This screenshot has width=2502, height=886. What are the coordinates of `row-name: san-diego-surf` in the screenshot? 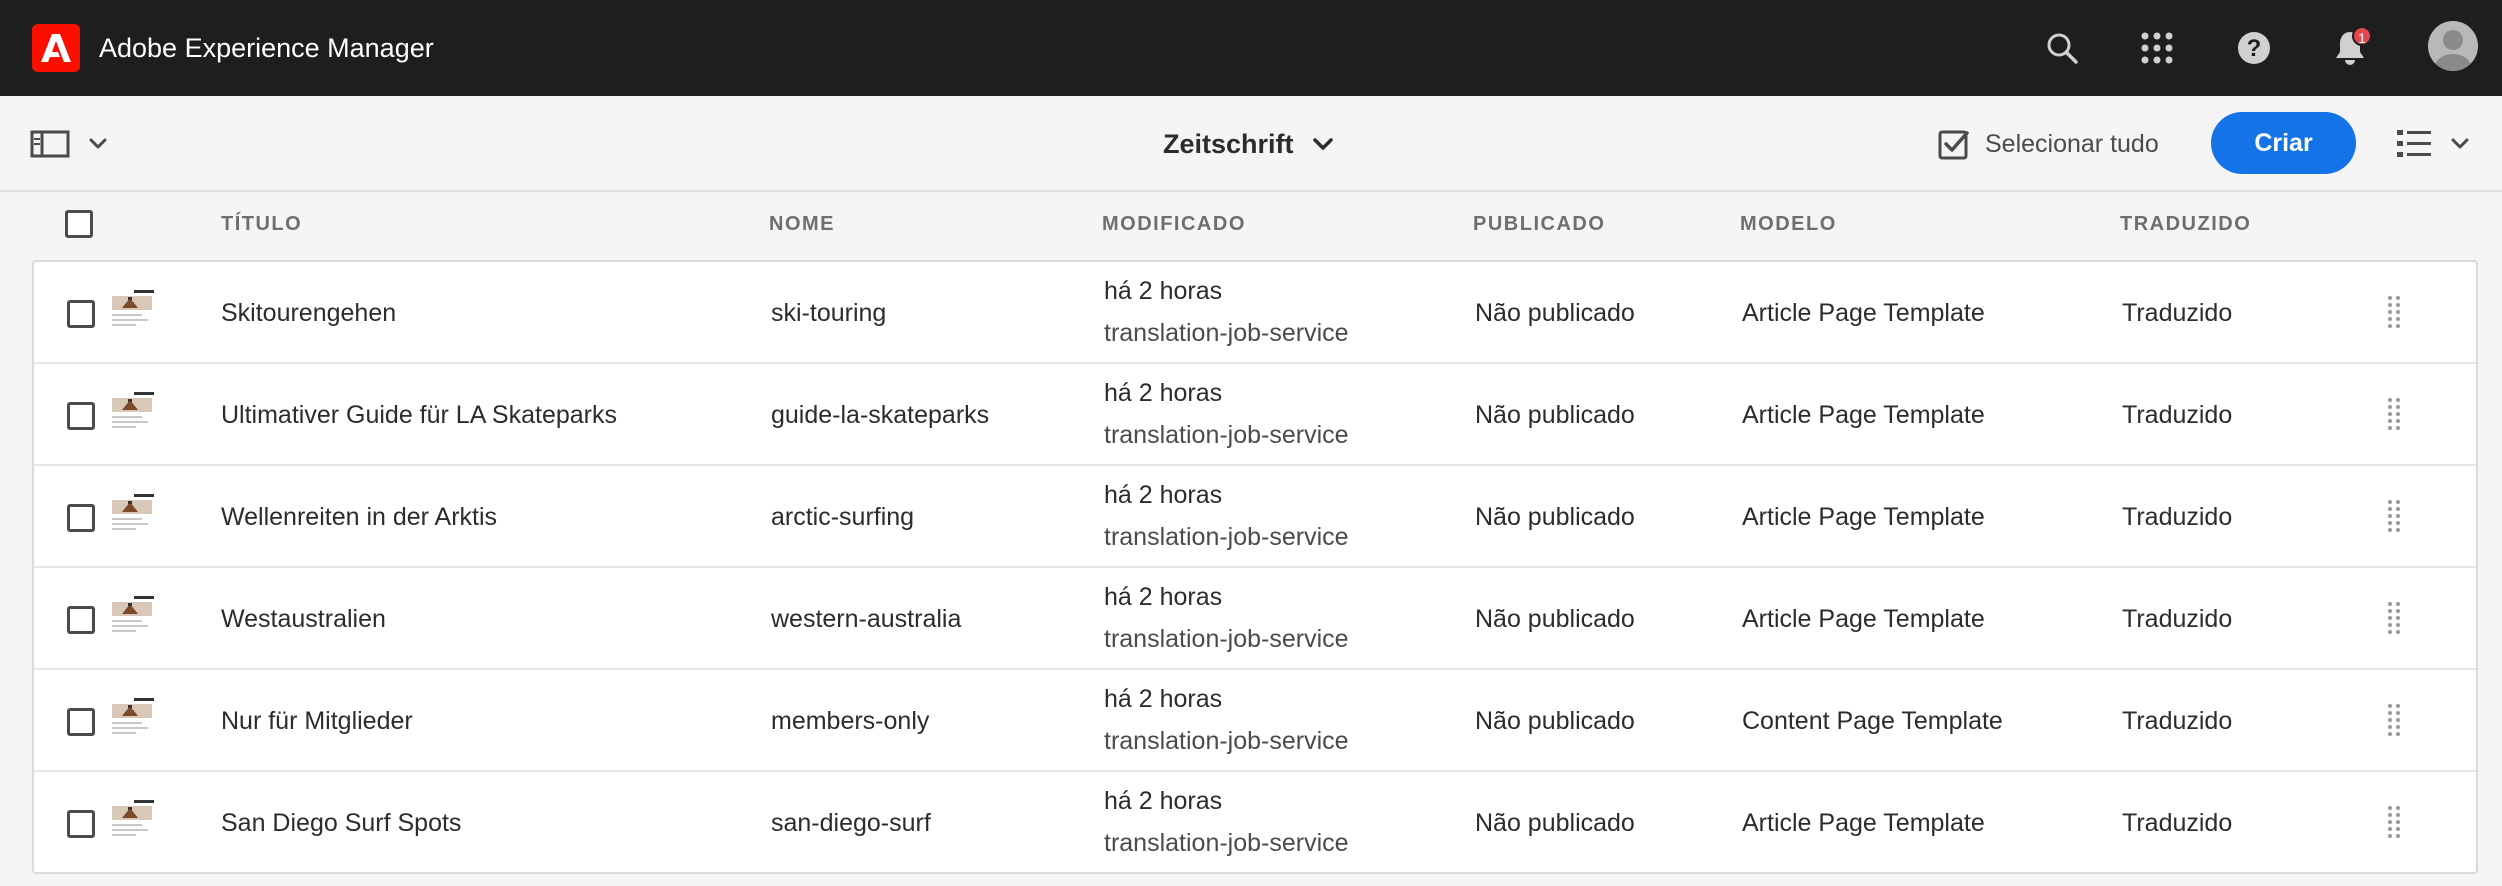 It's located at (851, 823).